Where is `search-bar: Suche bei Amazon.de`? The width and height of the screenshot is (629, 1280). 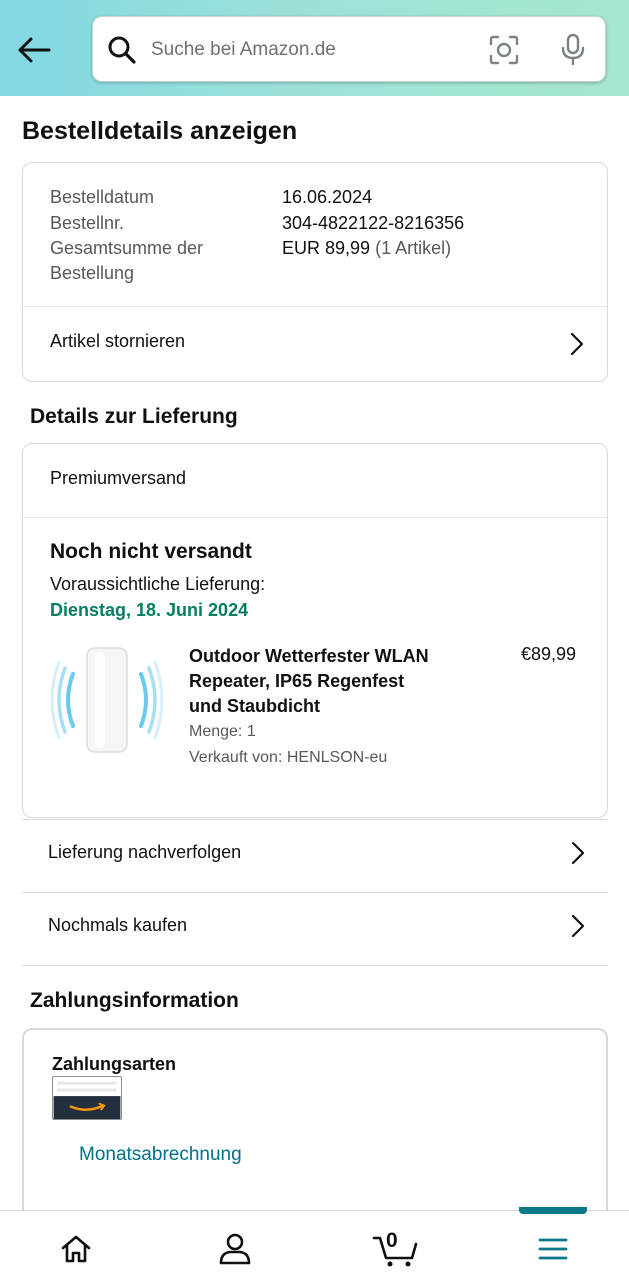
search-bar: Suche bei Amazon.de is located at coordinates (349, 49).